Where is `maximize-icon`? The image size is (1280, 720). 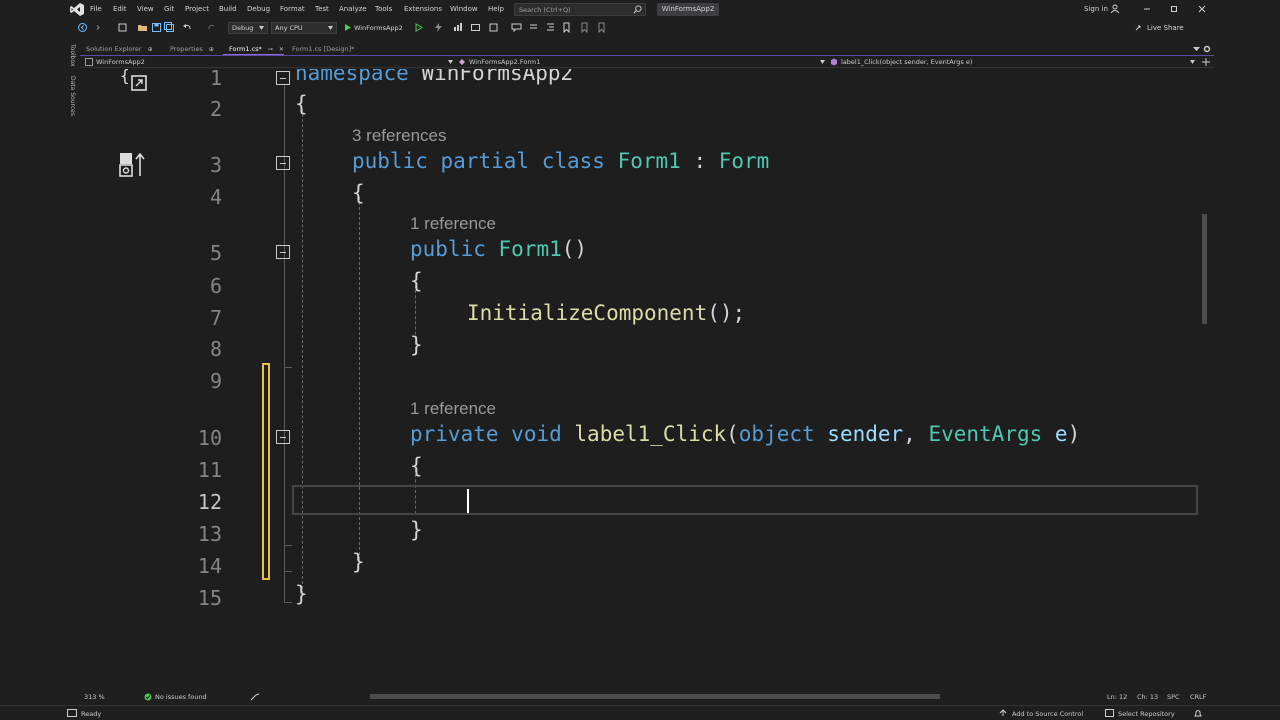 maximize-icon is located at coordinates (1174, 9).